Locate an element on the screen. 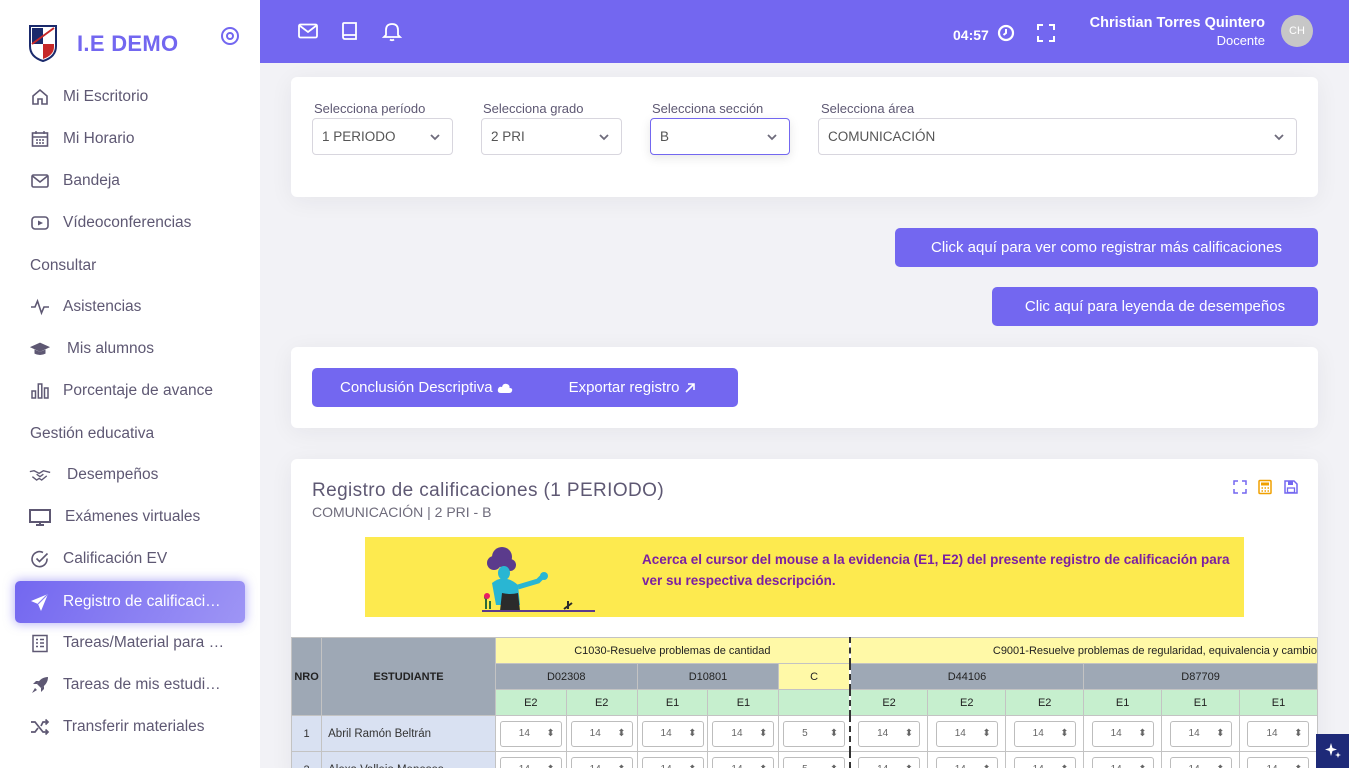 This screenshot has width=1349, height=768. bell-icon is located at coordinates (392, 31).